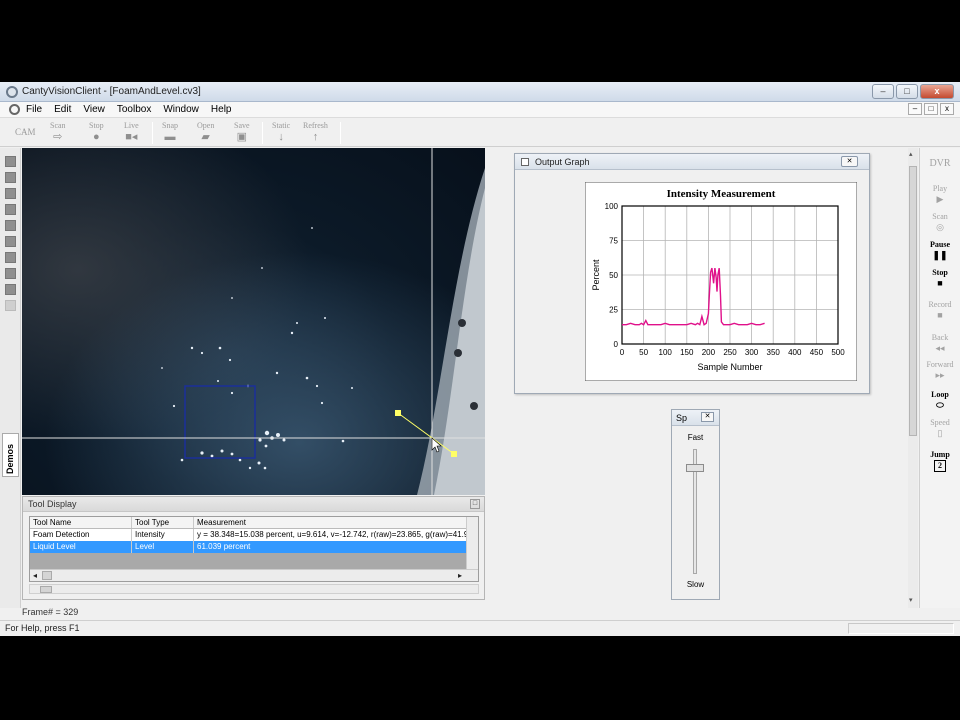  Describe the element at coordinates (315, 125) in the screenshot. I see `refresh-label: Refresh` at that location.